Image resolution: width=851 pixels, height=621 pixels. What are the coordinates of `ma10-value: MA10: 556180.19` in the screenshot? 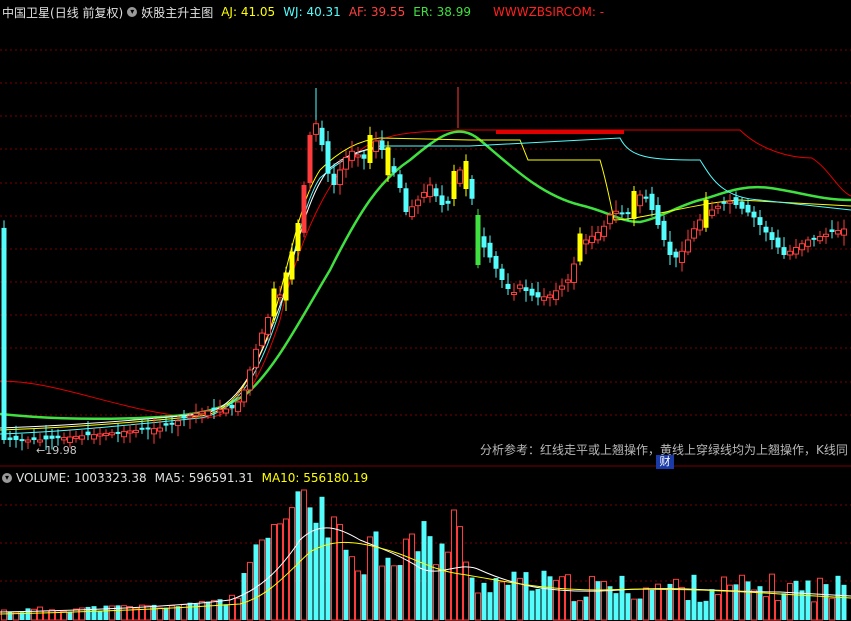 It's located at (315, 478).